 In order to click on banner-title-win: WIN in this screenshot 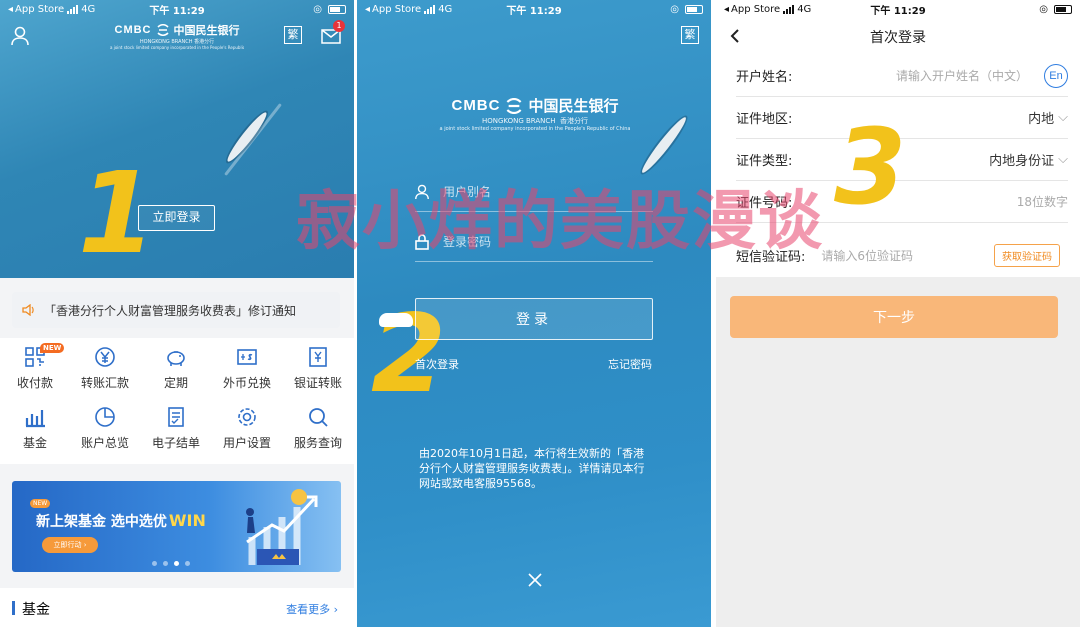, I will do `click(187, 520)`.